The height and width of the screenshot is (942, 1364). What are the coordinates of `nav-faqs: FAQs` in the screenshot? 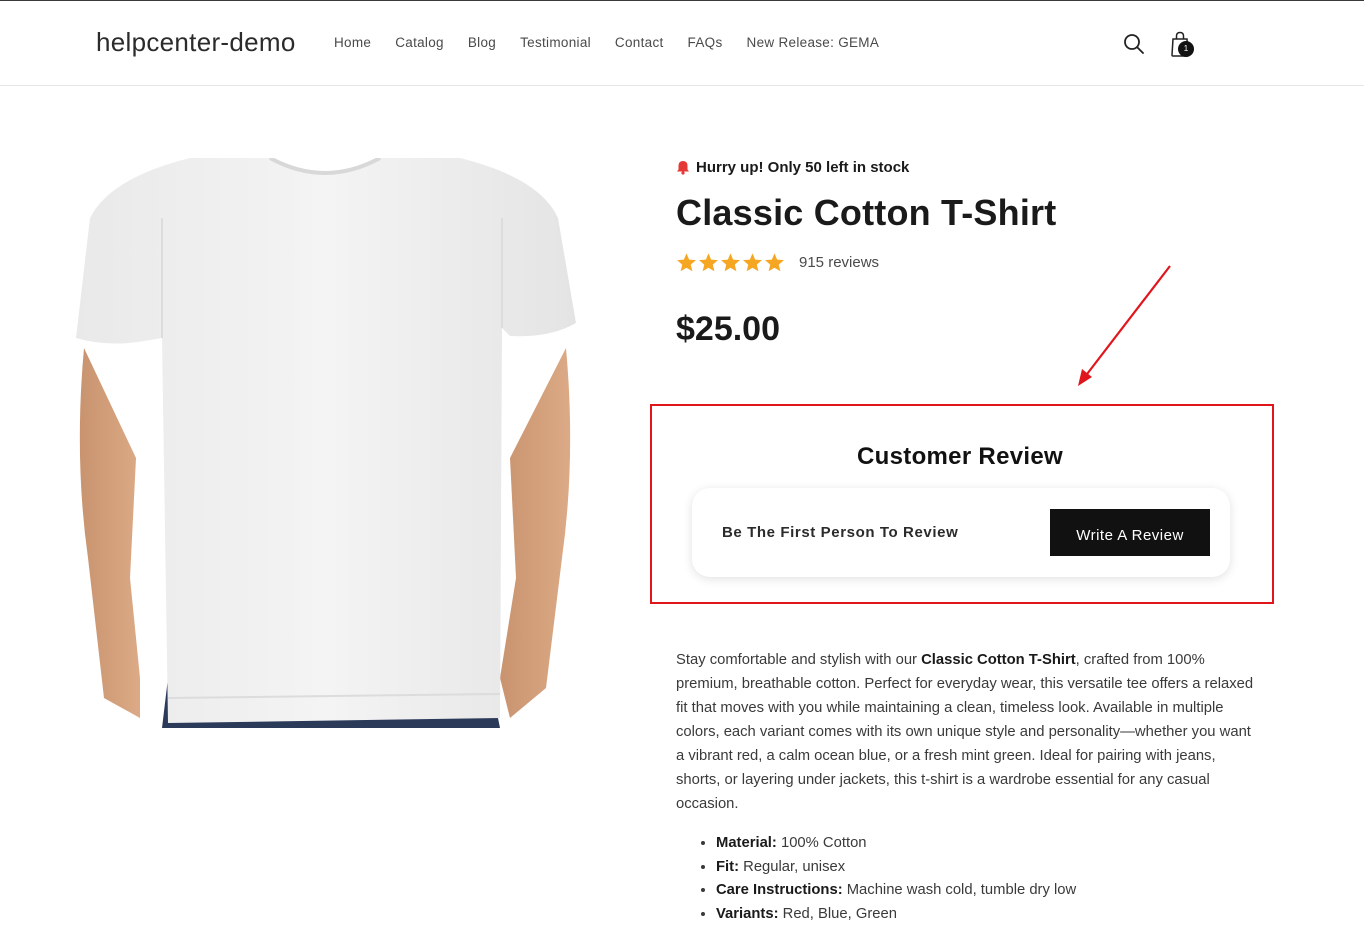 It's located at (705, 42).